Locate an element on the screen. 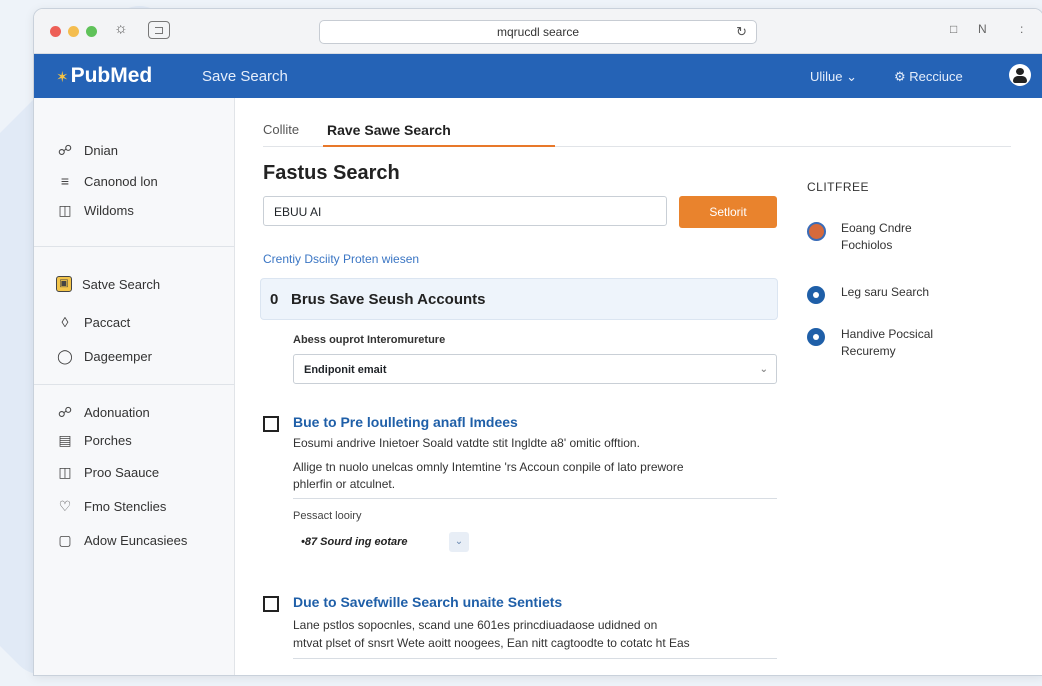  sidebar-item-dnian: ☍ Dnian is located at coordinates (87, 150).